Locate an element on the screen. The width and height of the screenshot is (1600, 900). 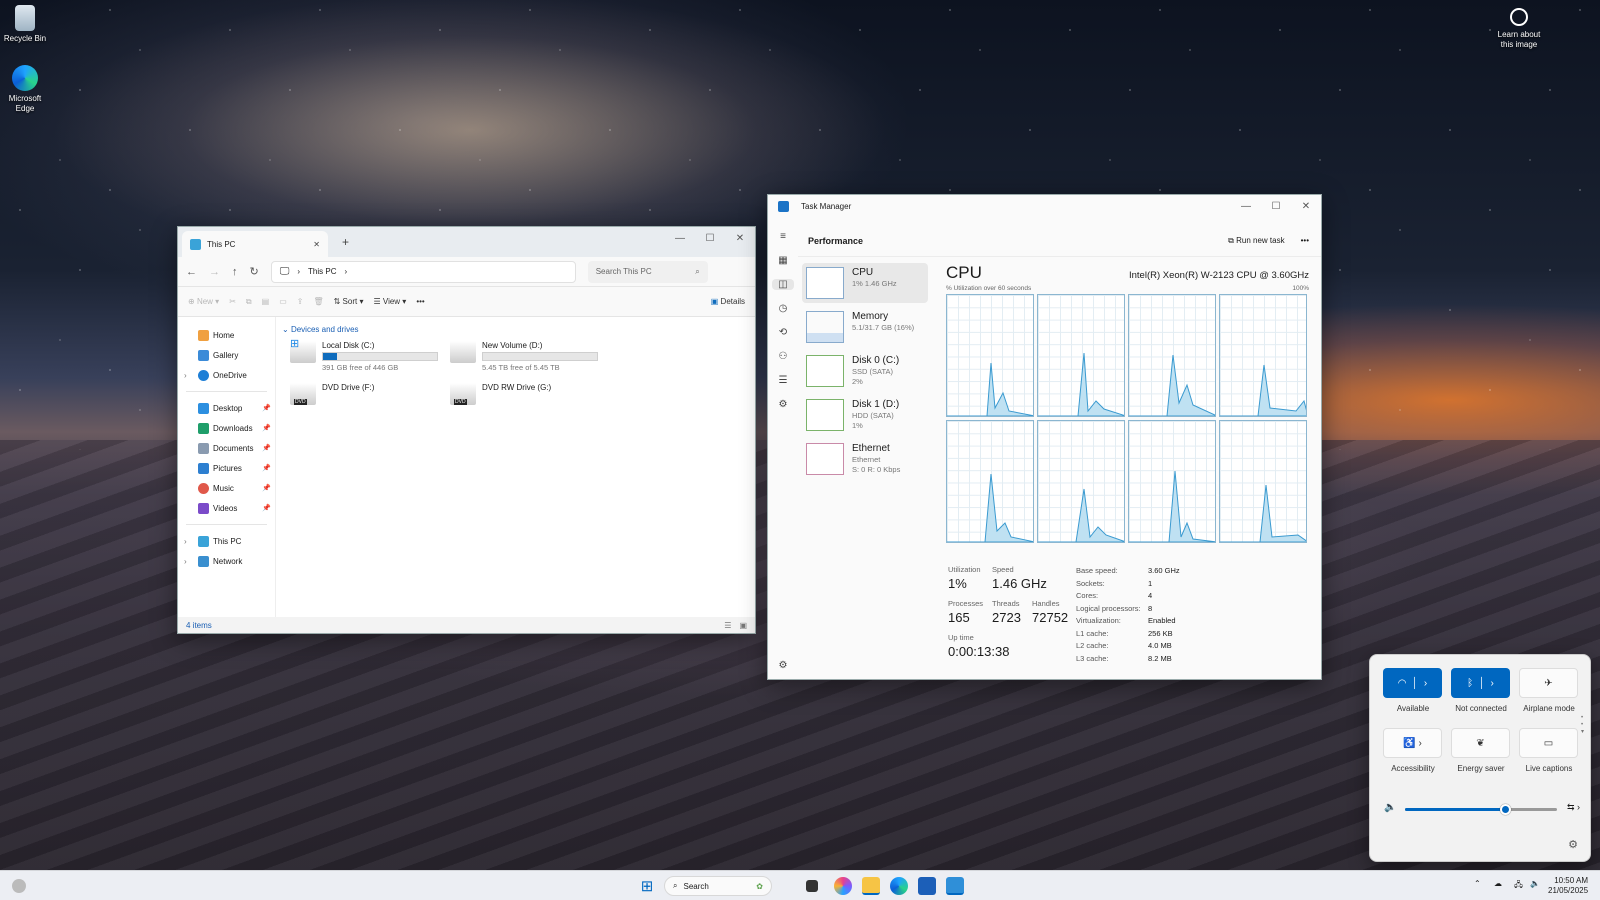
resource-disk-1: Disk 1 (D:) HDD (SATA) 1% is located at coordinates (865, 415).